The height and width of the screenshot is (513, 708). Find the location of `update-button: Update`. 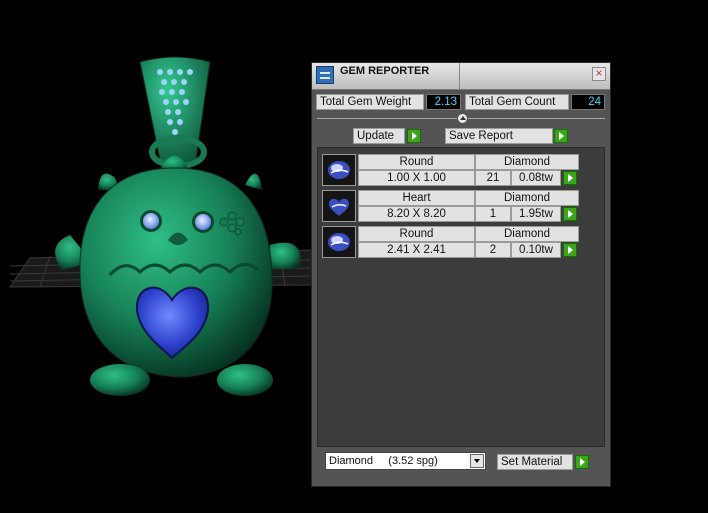

update-button: Update is located at coordinates (379, 136).